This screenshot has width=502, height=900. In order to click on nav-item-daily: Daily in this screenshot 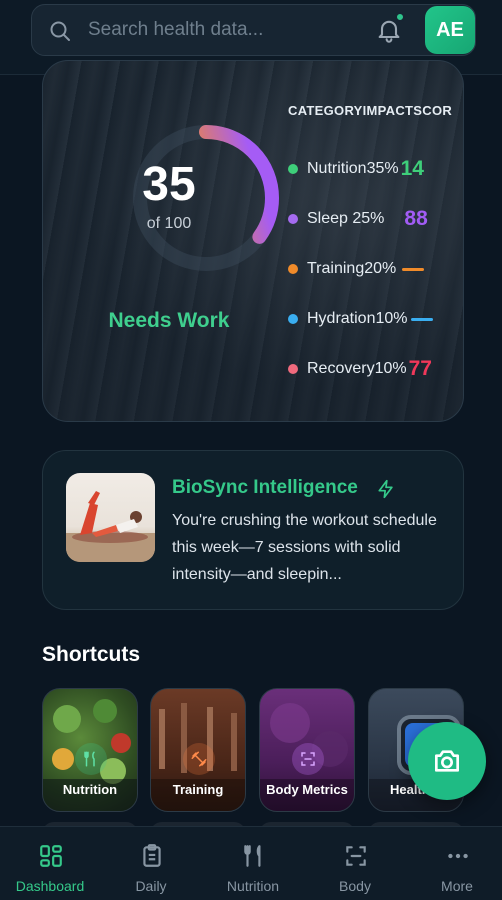, I will do `click(151, 863)`.